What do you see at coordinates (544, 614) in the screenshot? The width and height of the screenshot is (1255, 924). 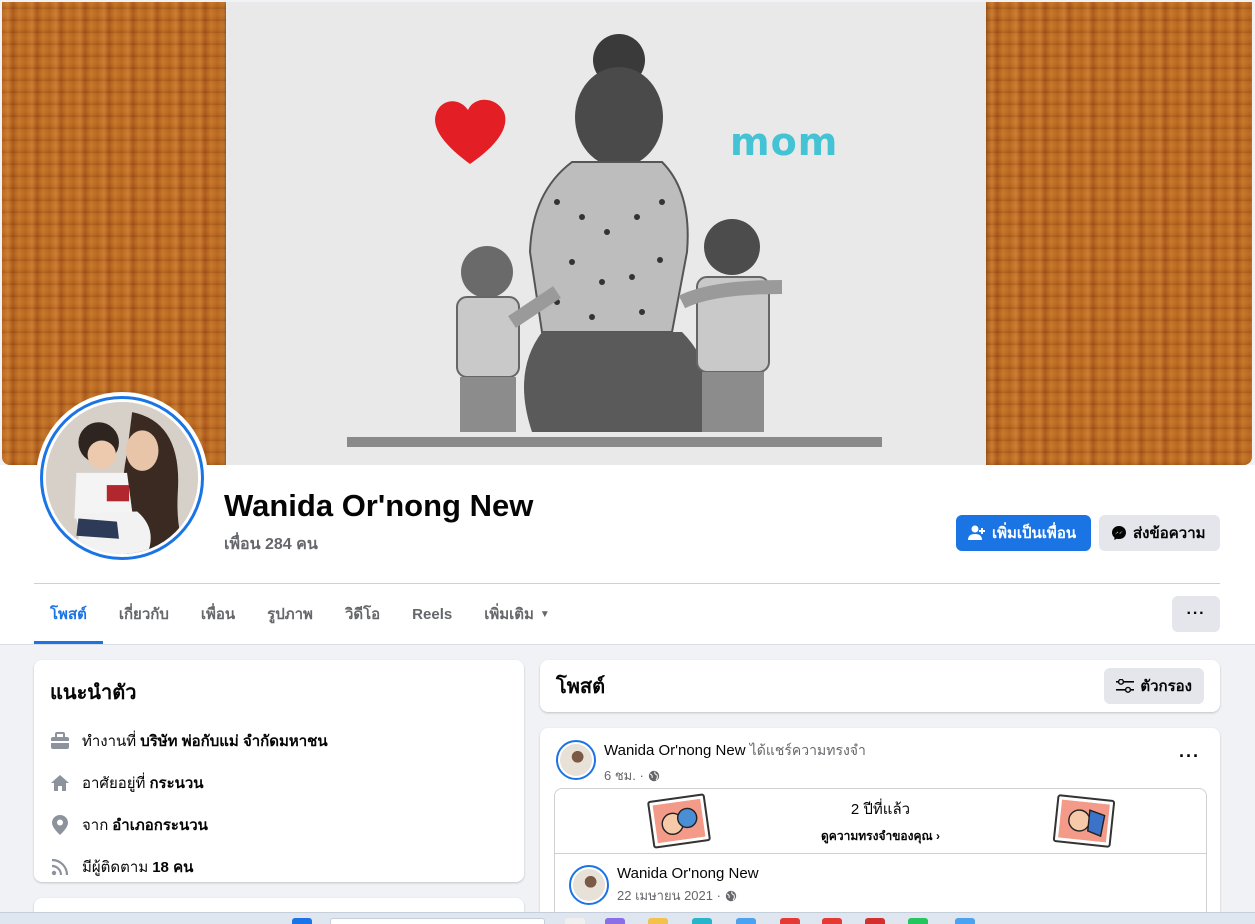 I see `caret-down-icon: ▼` at bounding box center [544, 614].